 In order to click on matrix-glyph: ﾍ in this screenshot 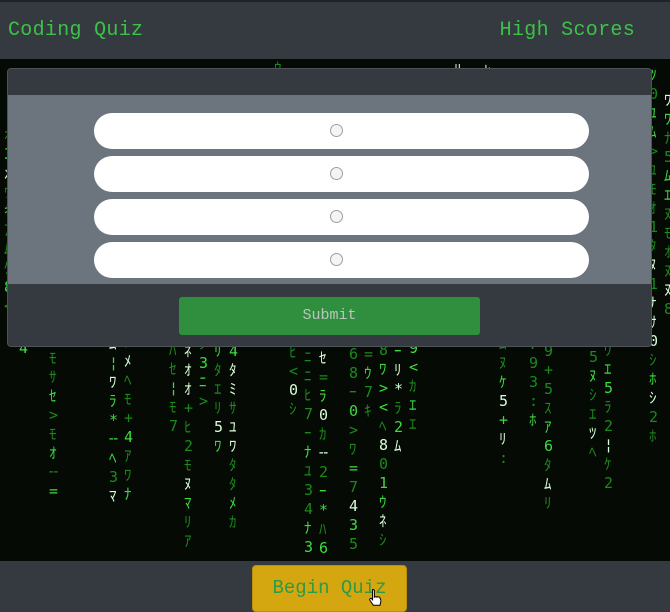, I will do `click(593, 452)`.